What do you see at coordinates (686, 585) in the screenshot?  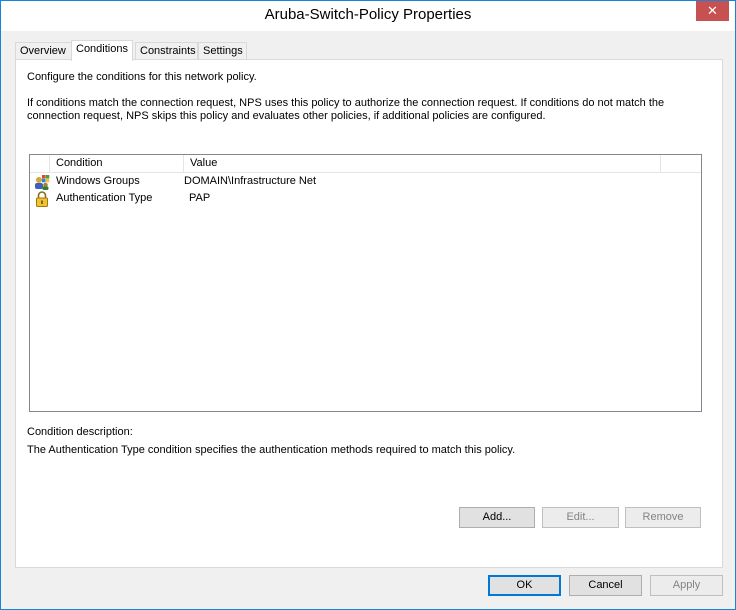 I see `apply-button: Apply` at bounding box center [686, 585].